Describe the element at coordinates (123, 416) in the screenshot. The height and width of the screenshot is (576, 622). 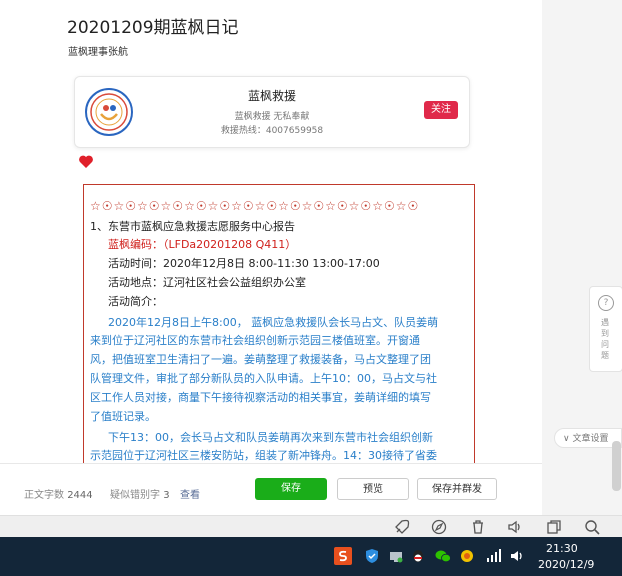
I see `body-line-11: 了值班记录。` at that location.